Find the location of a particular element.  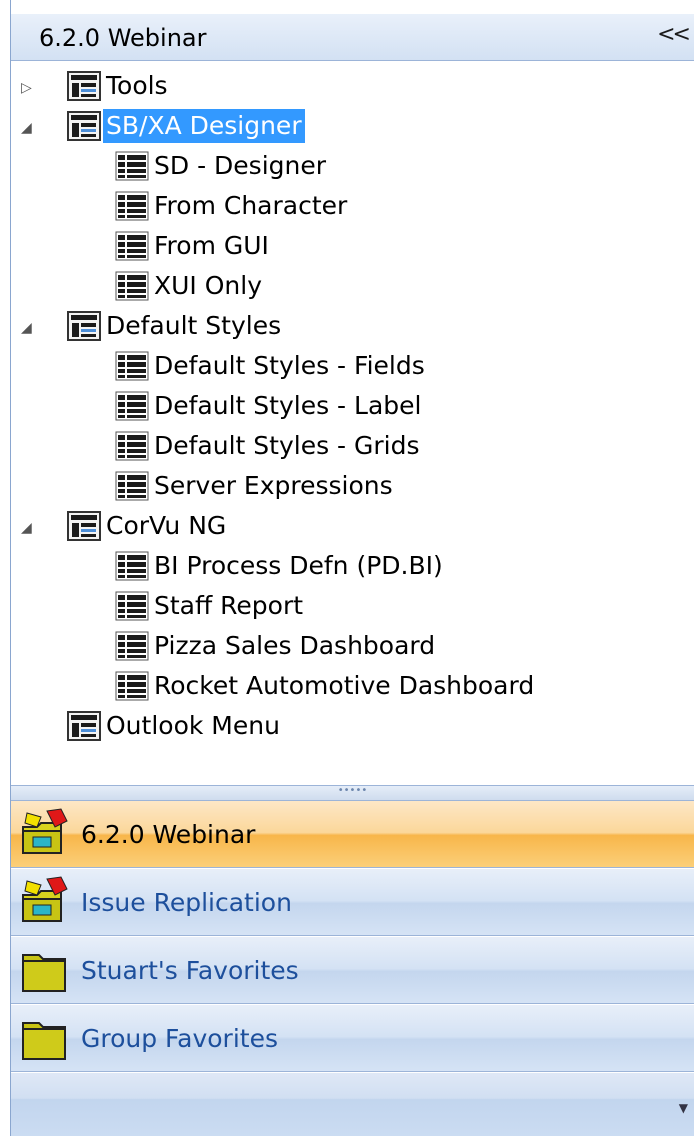

tree-item-default-styles-grids: Default Styles - Grids is located at coordinates (269, 446).